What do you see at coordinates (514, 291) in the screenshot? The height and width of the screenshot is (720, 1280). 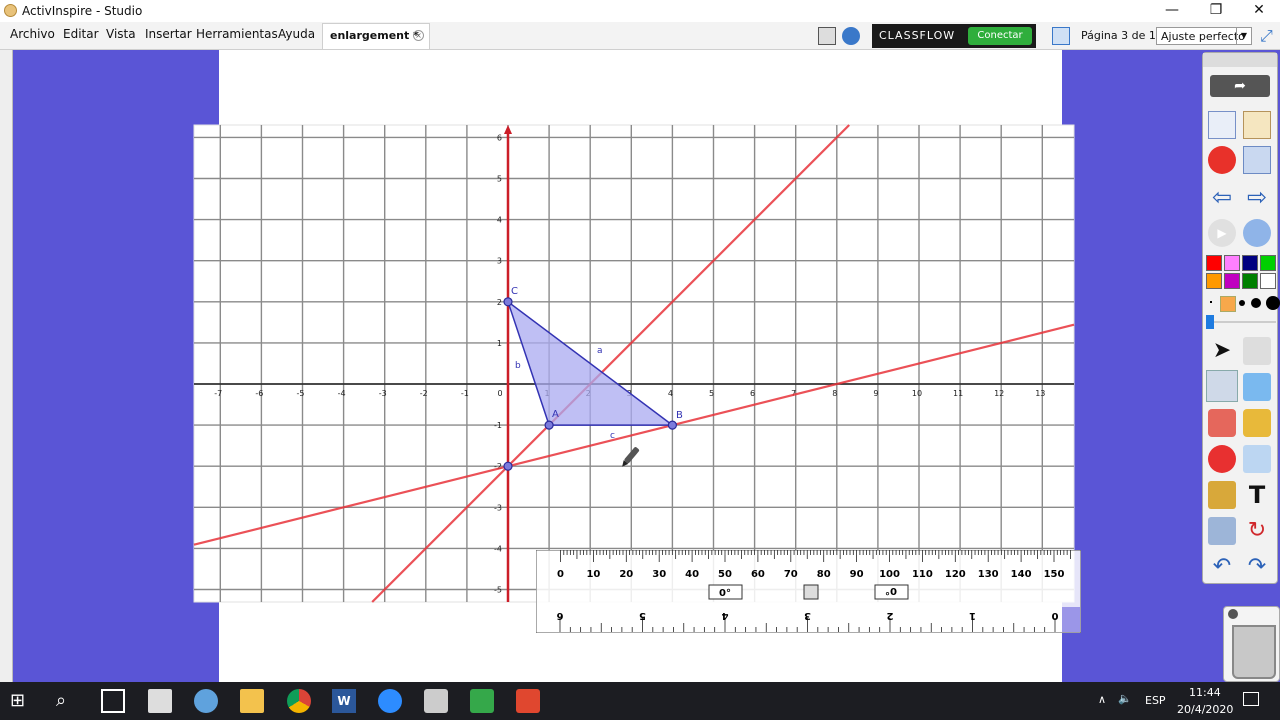 I see `point-label-c: C` at bounding box center [514, 291].